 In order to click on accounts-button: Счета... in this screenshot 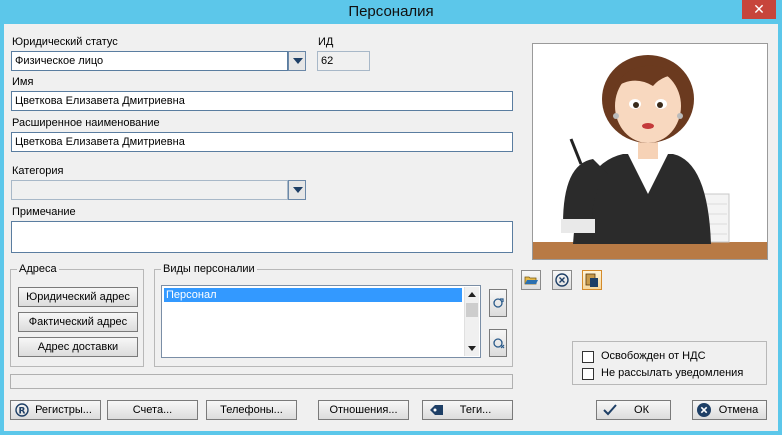, I will do `click(152, 410)`.